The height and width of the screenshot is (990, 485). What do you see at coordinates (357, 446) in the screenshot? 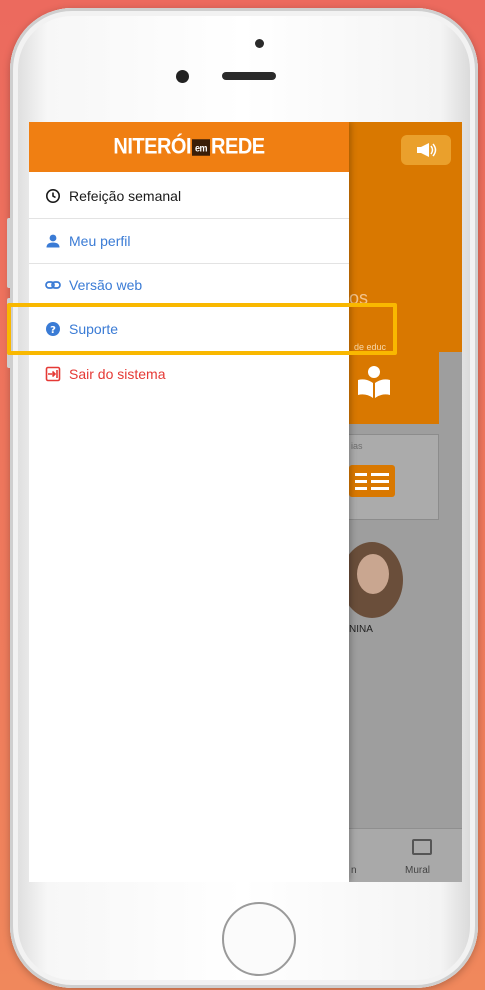
I see `news-card-label: ias` at bounding box center [357, 446].